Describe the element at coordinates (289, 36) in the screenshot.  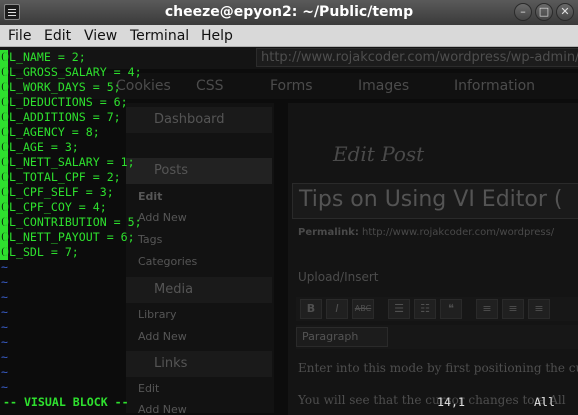
I see `terminal-menubar: File Edit View Terminal Help` at that location.